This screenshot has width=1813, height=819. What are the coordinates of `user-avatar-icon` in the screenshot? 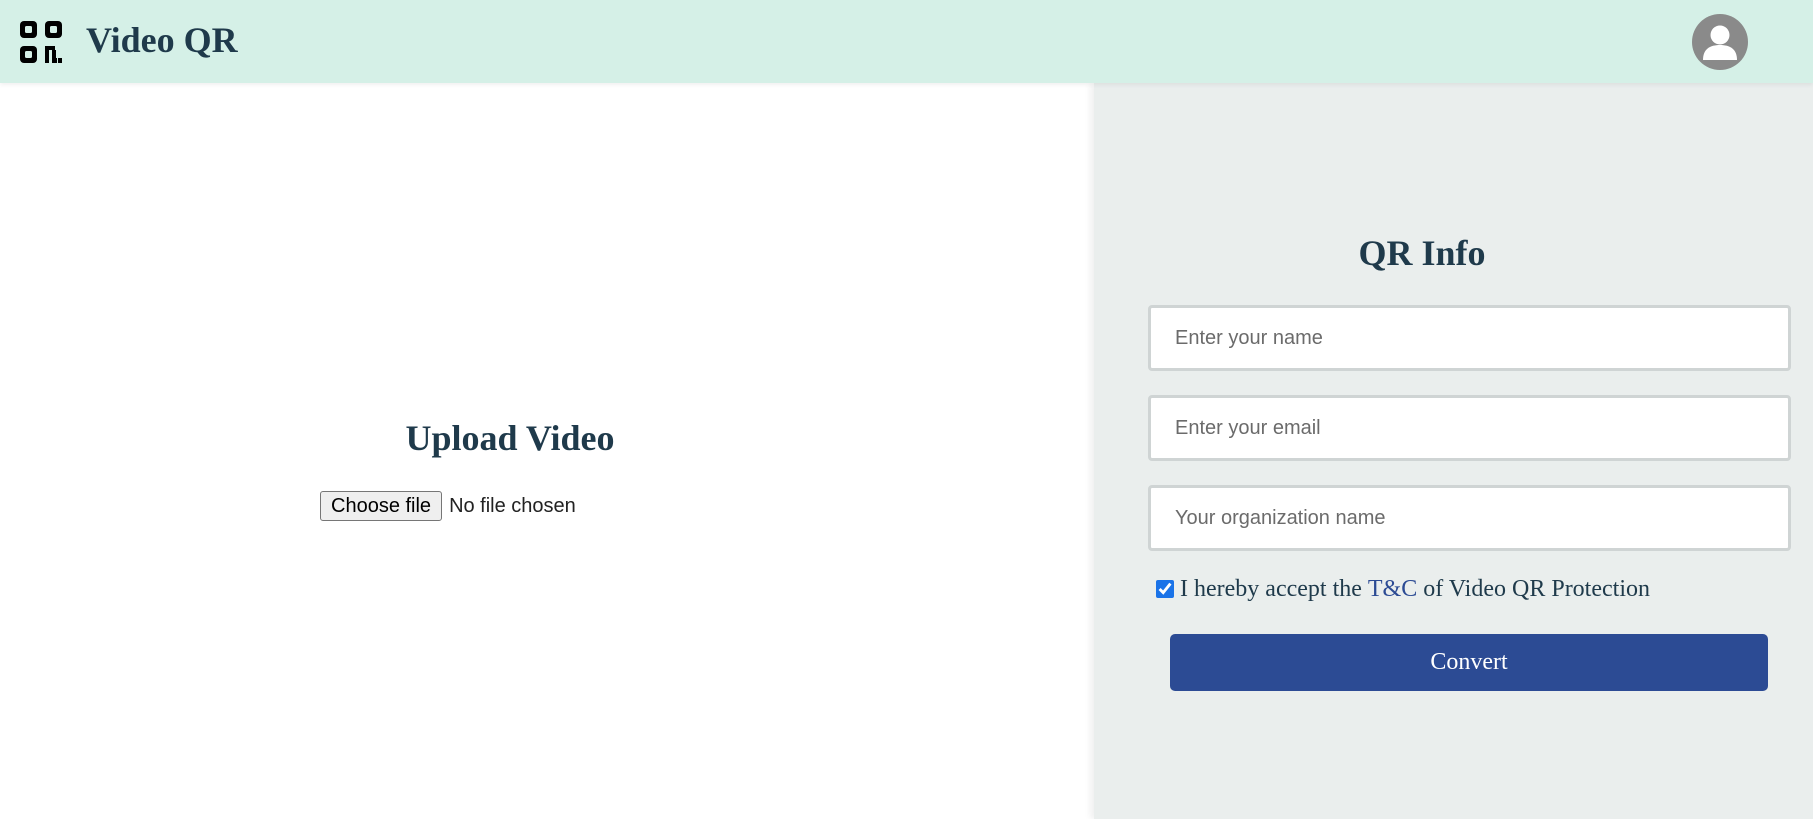 It's located at (1720, 42).